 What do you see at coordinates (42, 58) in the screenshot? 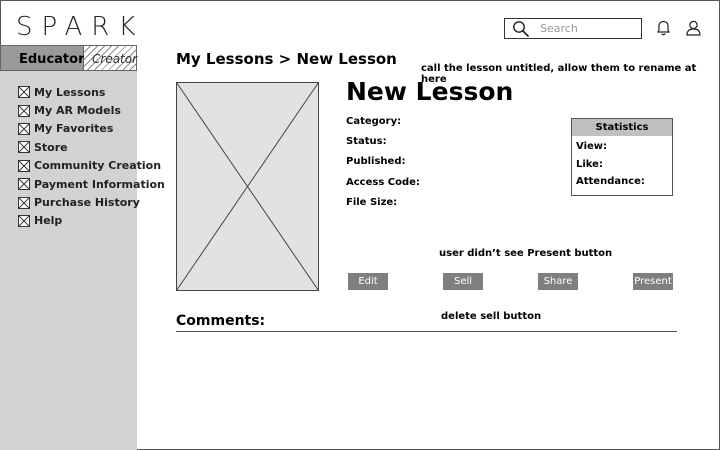
I see `tab-educator: Educator` at bounding box center [42, 58].